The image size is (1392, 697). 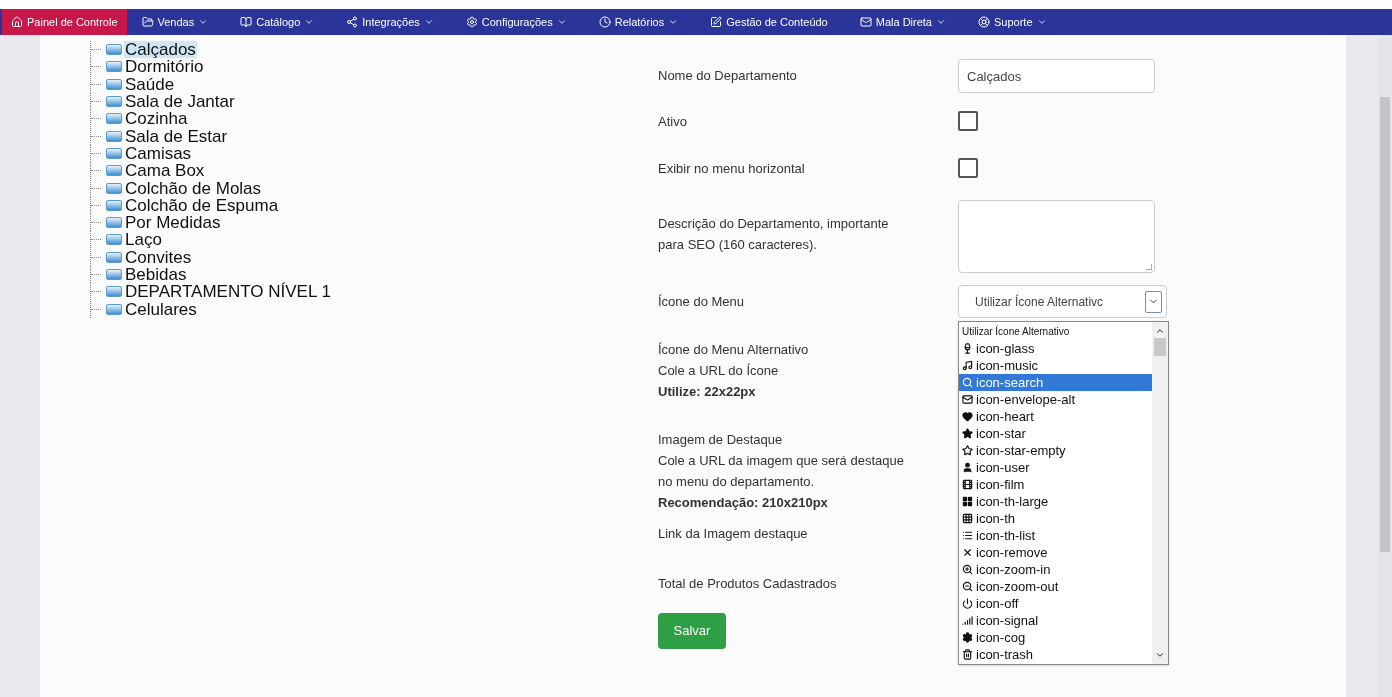 I want to click on nav-item: Relatórios, so click(x=638, y=22).